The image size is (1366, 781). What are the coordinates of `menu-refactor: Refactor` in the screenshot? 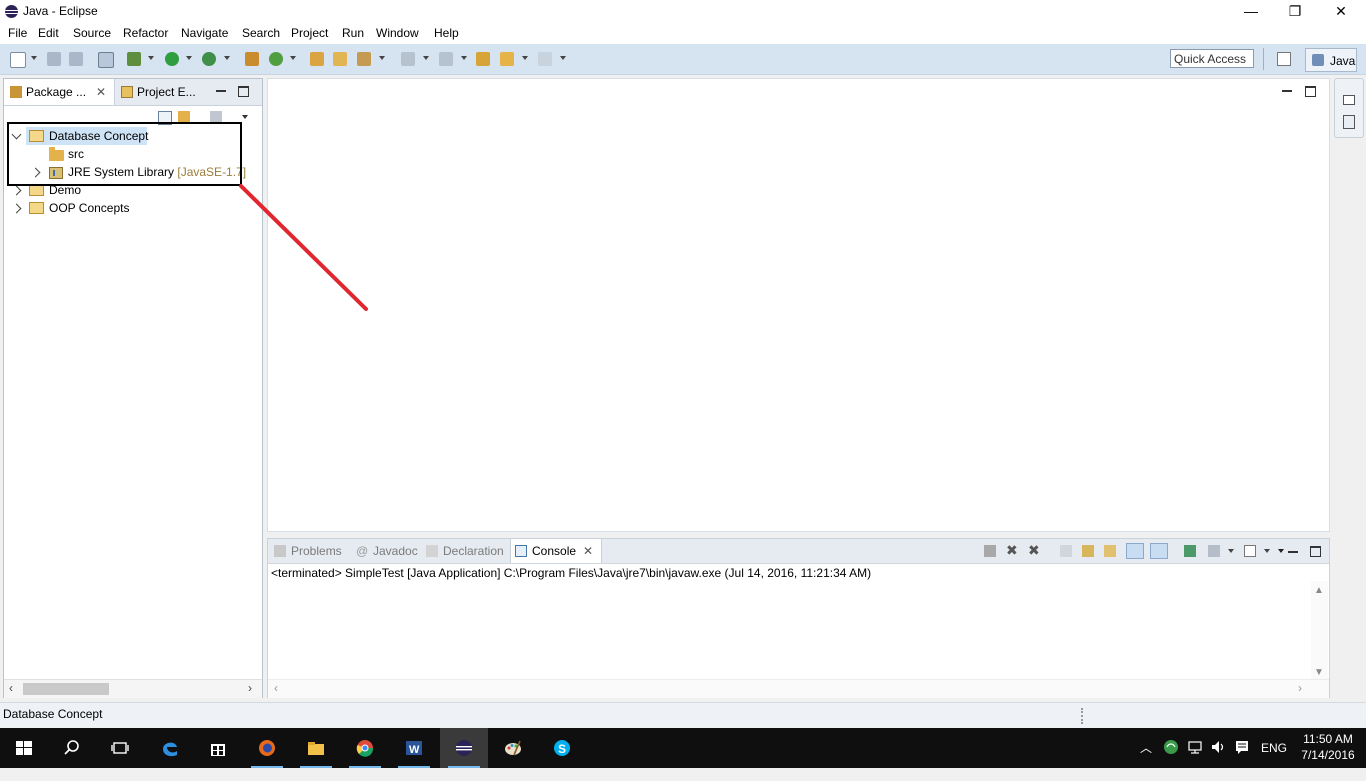 It's located at (145, 33).